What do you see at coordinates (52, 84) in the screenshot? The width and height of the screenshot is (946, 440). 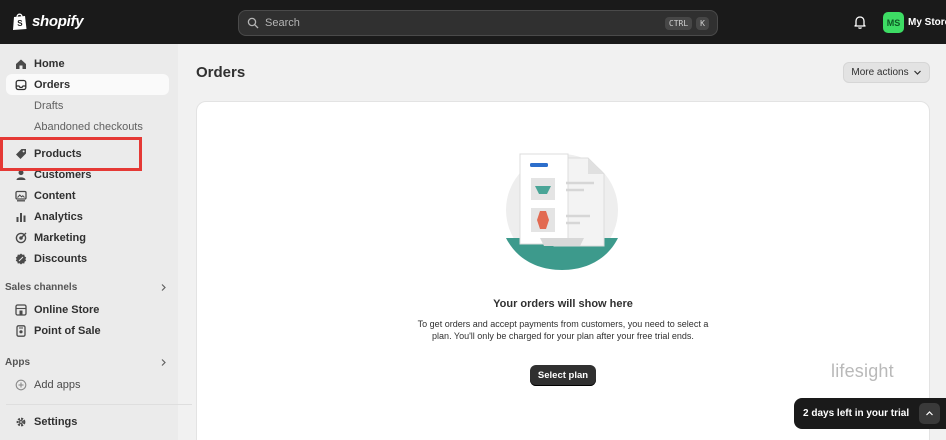 I see `sidebar-item-label: Orders` at bounding box center [52, 84].